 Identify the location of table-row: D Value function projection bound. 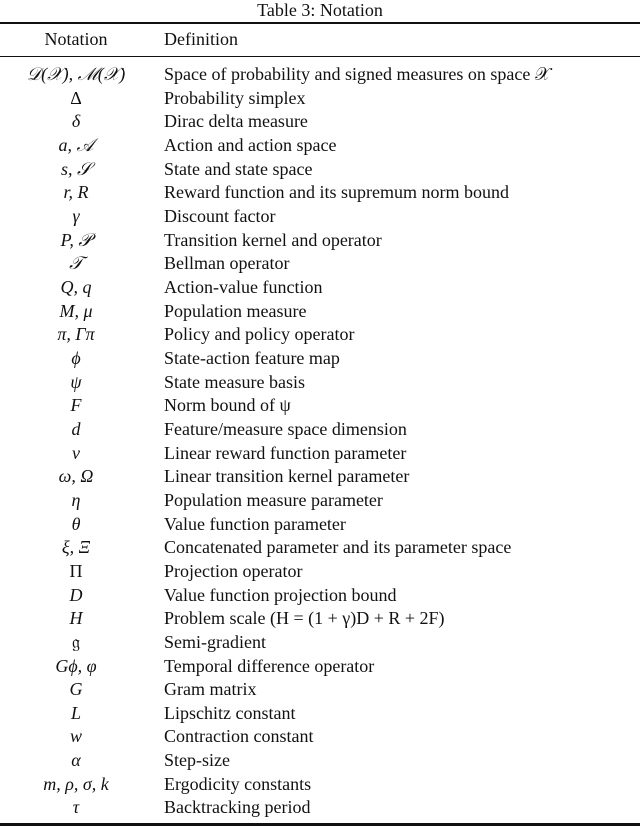
(320, 596).